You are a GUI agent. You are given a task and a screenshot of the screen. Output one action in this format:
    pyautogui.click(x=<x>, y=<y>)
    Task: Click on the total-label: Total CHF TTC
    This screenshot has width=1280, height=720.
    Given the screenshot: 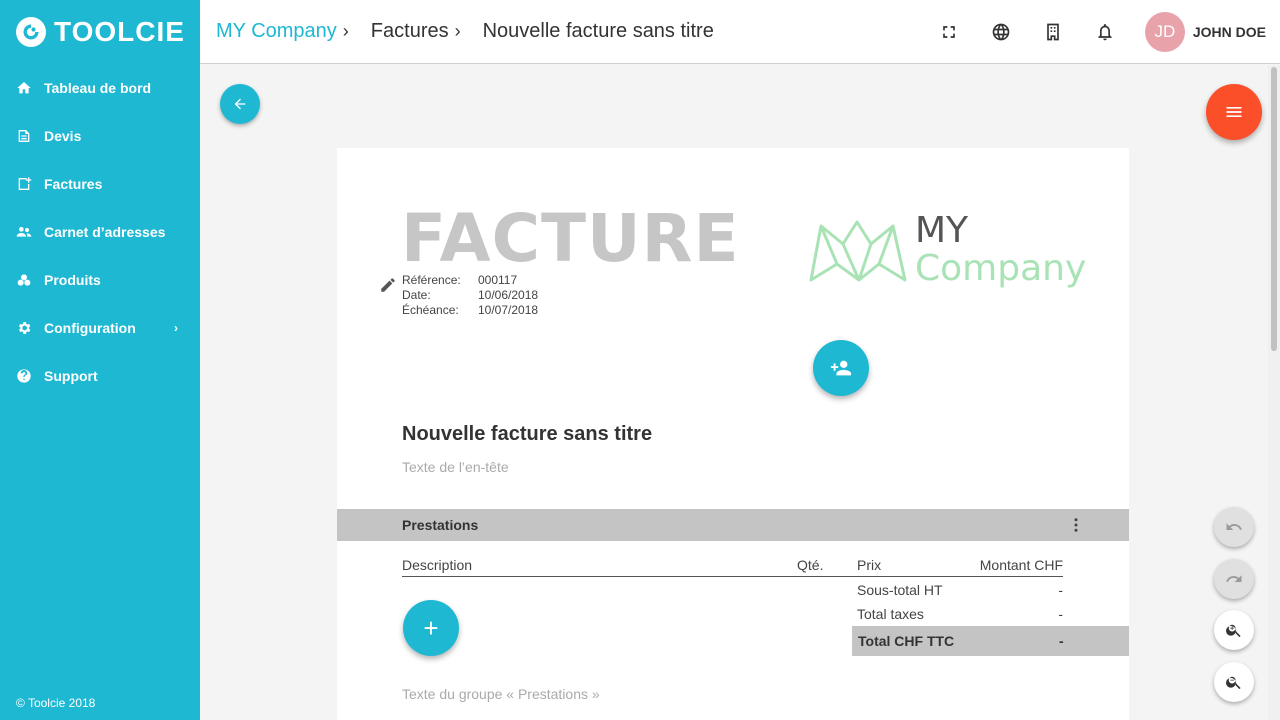 What is the action you would take?
    pyautogui.click(x=906, y=641)
    